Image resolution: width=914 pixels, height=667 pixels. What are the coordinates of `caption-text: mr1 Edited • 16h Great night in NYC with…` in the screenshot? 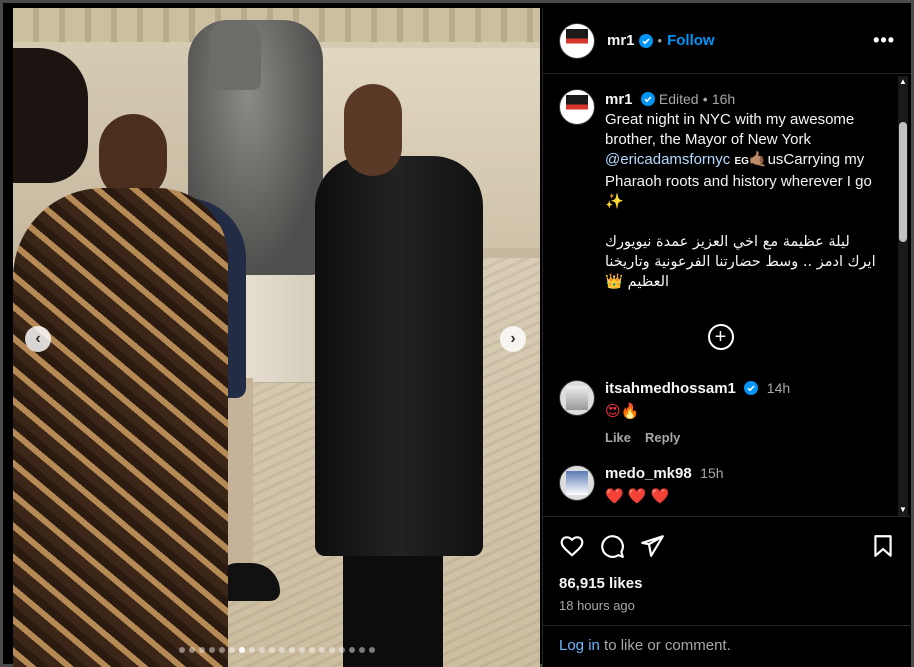 It's located at (743, 190).